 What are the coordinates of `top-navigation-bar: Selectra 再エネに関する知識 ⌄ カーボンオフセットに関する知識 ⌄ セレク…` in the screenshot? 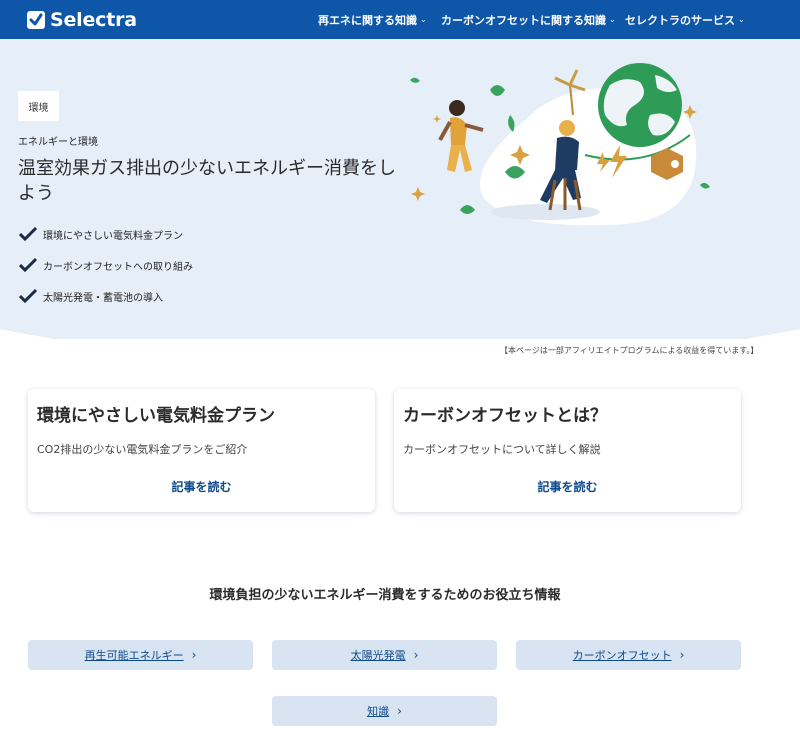 It's located at (400, 19).